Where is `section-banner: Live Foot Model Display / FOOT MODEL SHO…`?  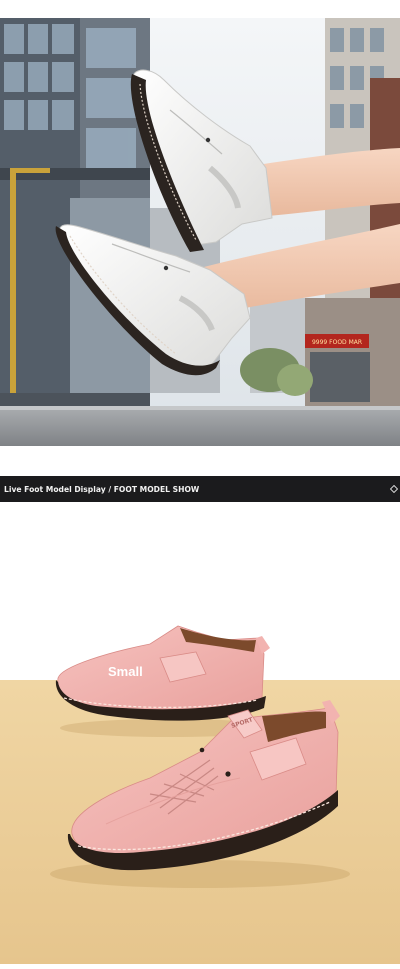 section-banner: Live Foot Model Display / FOOT MODEL SHO… is located at coordinates (200, 489).